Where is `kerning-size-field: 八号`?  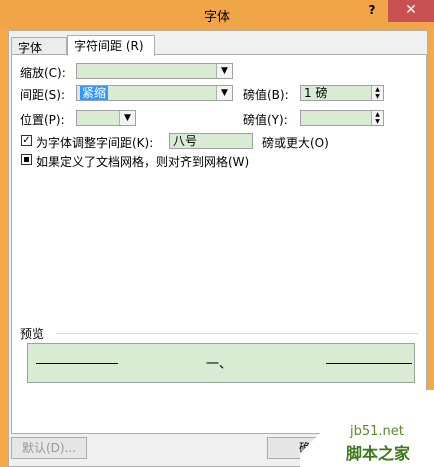 kerning-size-field: 八号 is located at coordinates (211, 141).